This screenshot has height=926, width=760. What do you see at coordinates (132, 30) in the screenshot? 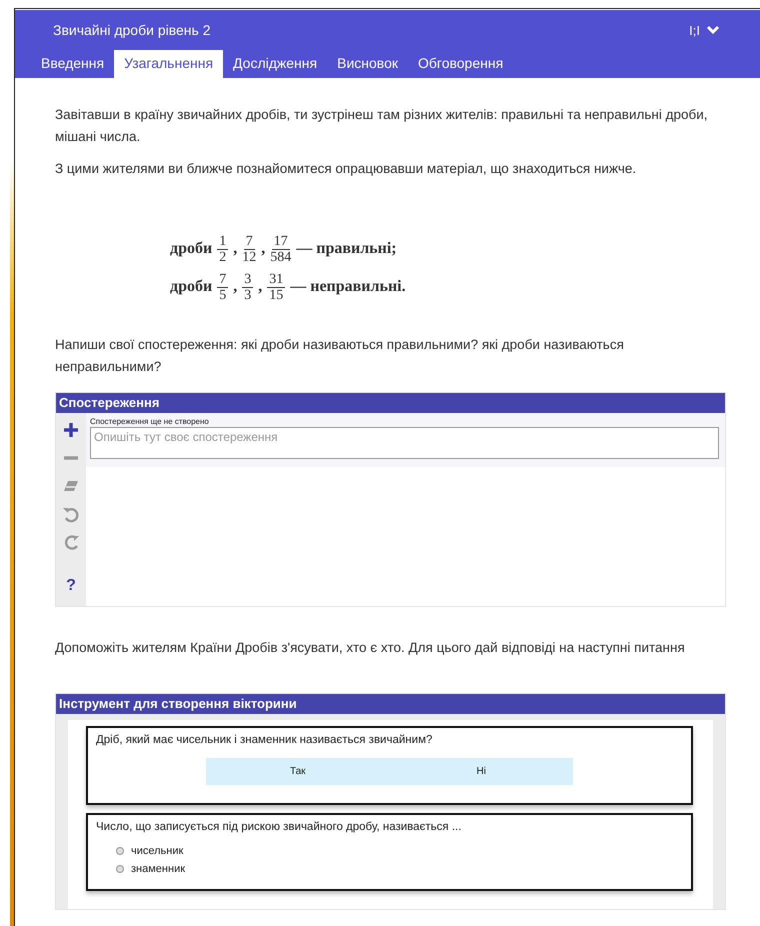
I see `lesson-title: Звичайні дроби рівень 2` at bounding box center [132, 30].